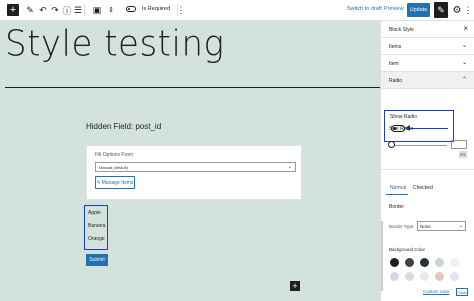 The image size is (474, 301). Describe the element at coordinates (114, 44) in the screenshot. I see `page-title: Style testing` at that location.